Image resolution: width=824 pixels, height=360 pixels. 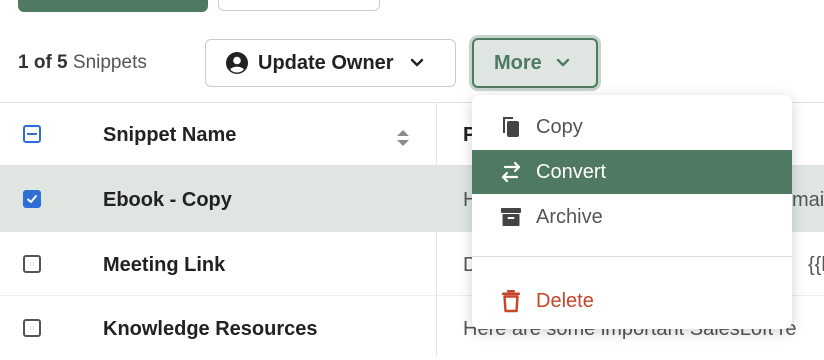 I want to click on selection-count-label: Snippets, so click(x=109, y=62).